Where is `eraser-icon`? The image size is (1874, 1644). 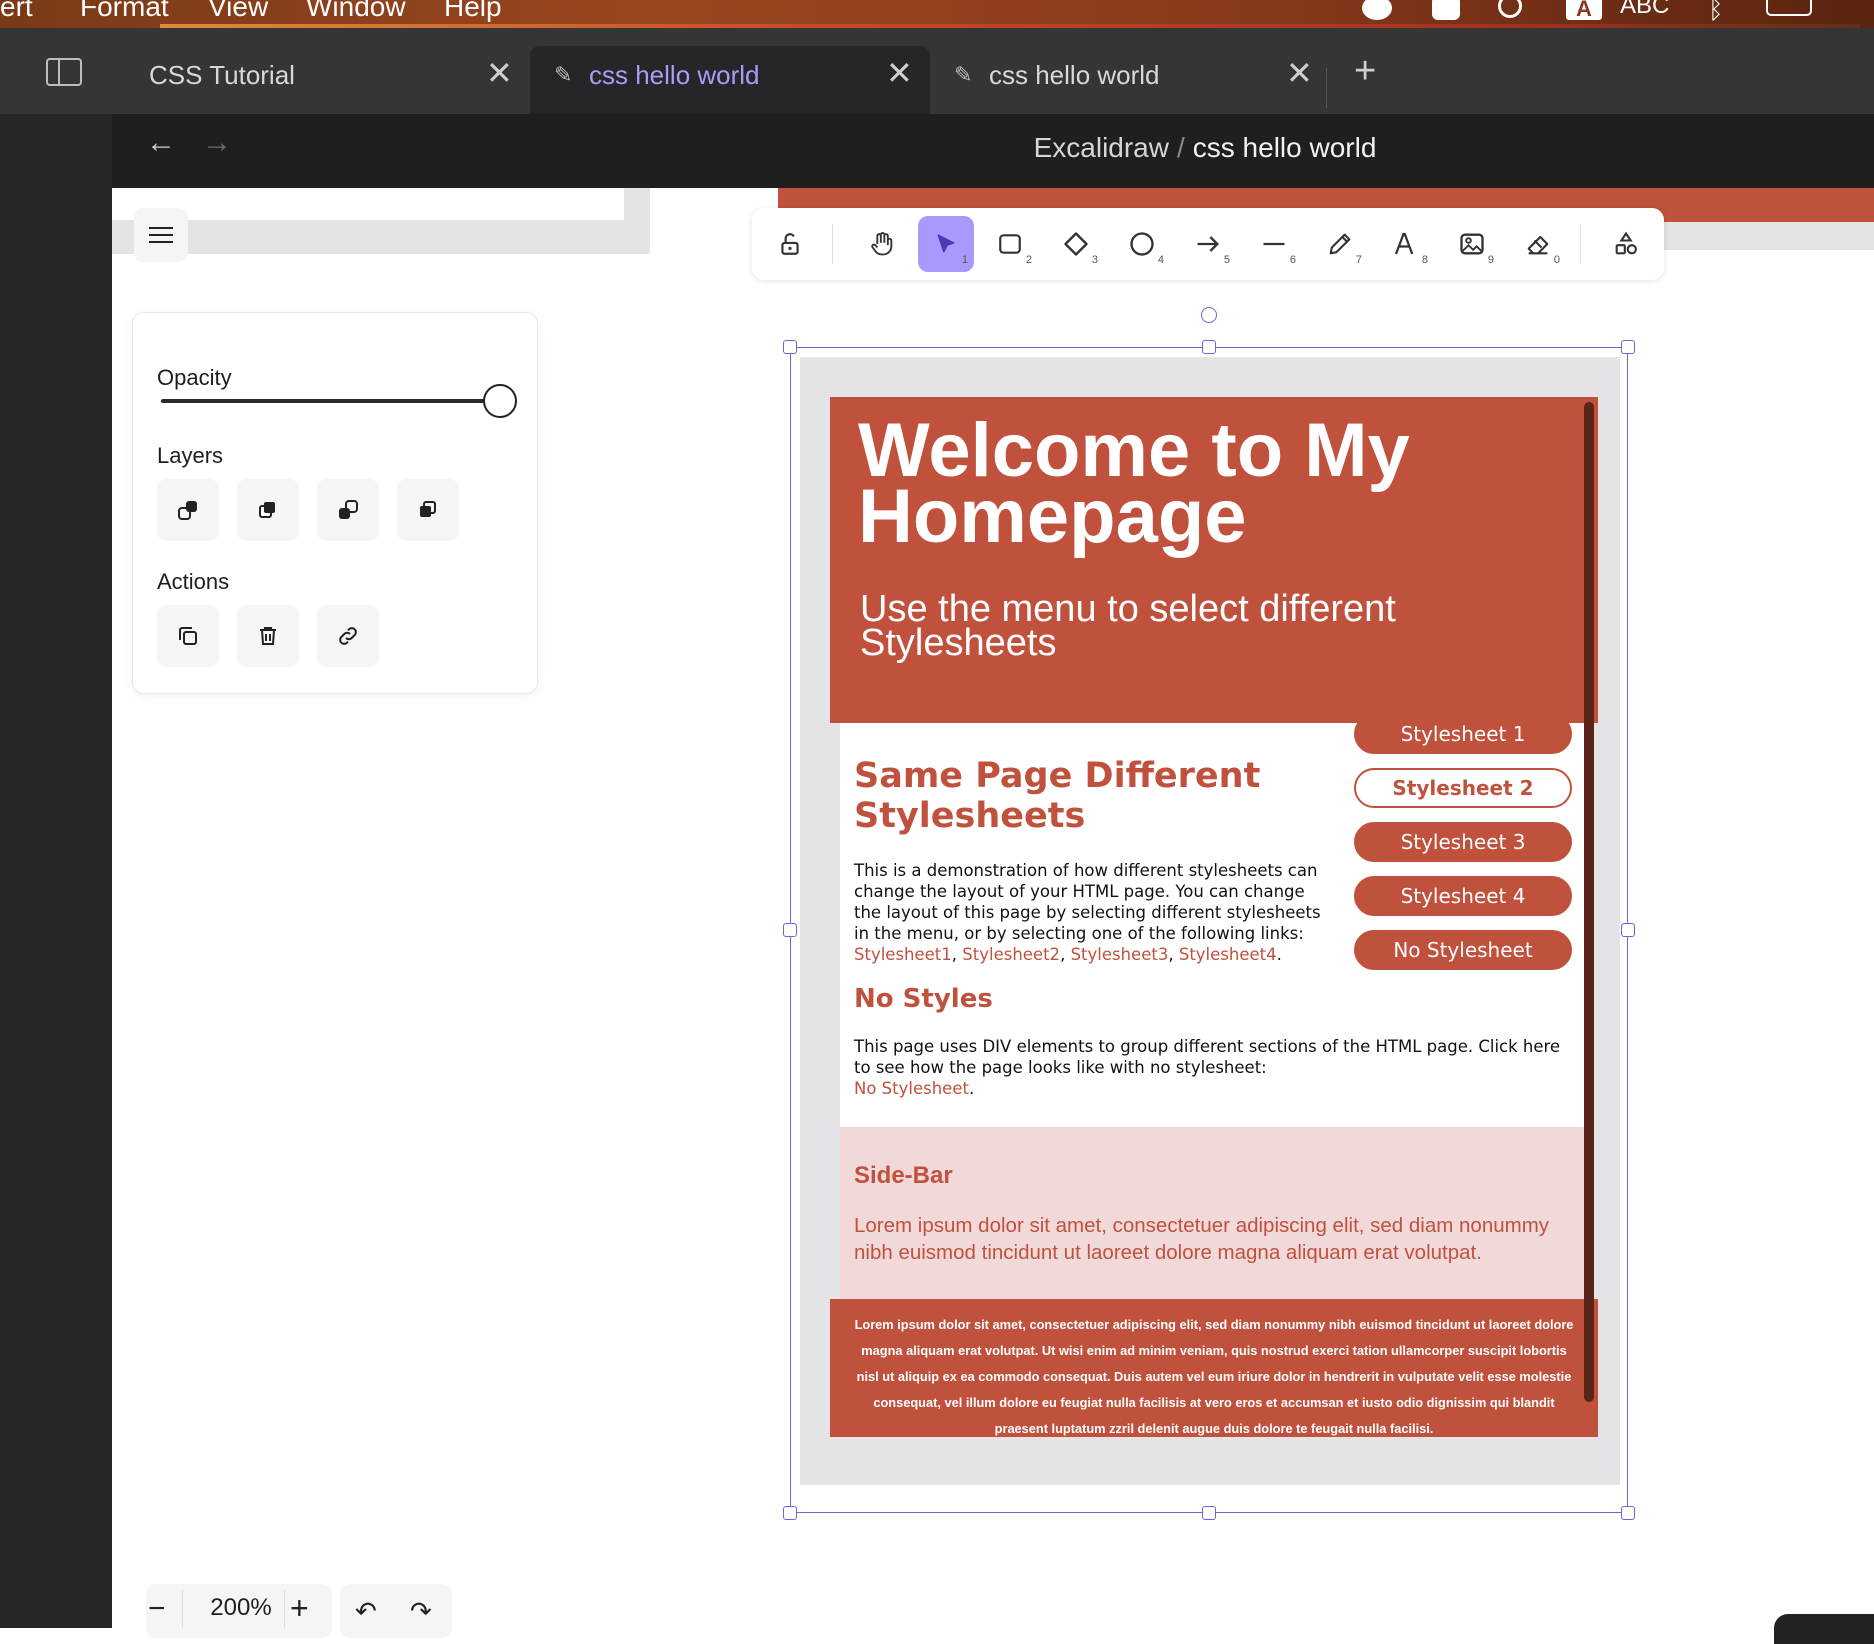
eraser-icon is located at coordinates (1538, 245).